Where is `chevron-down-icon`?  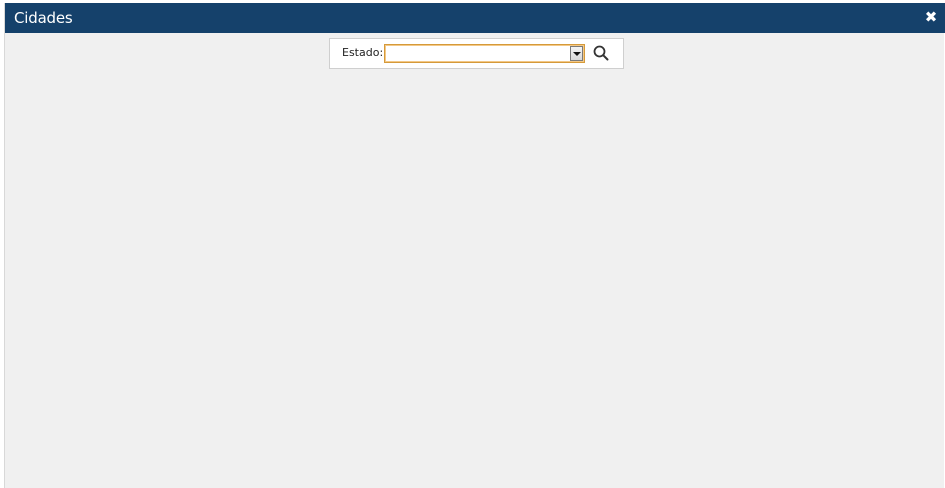 chevron-down-icon is located at coordinates (576, 53).